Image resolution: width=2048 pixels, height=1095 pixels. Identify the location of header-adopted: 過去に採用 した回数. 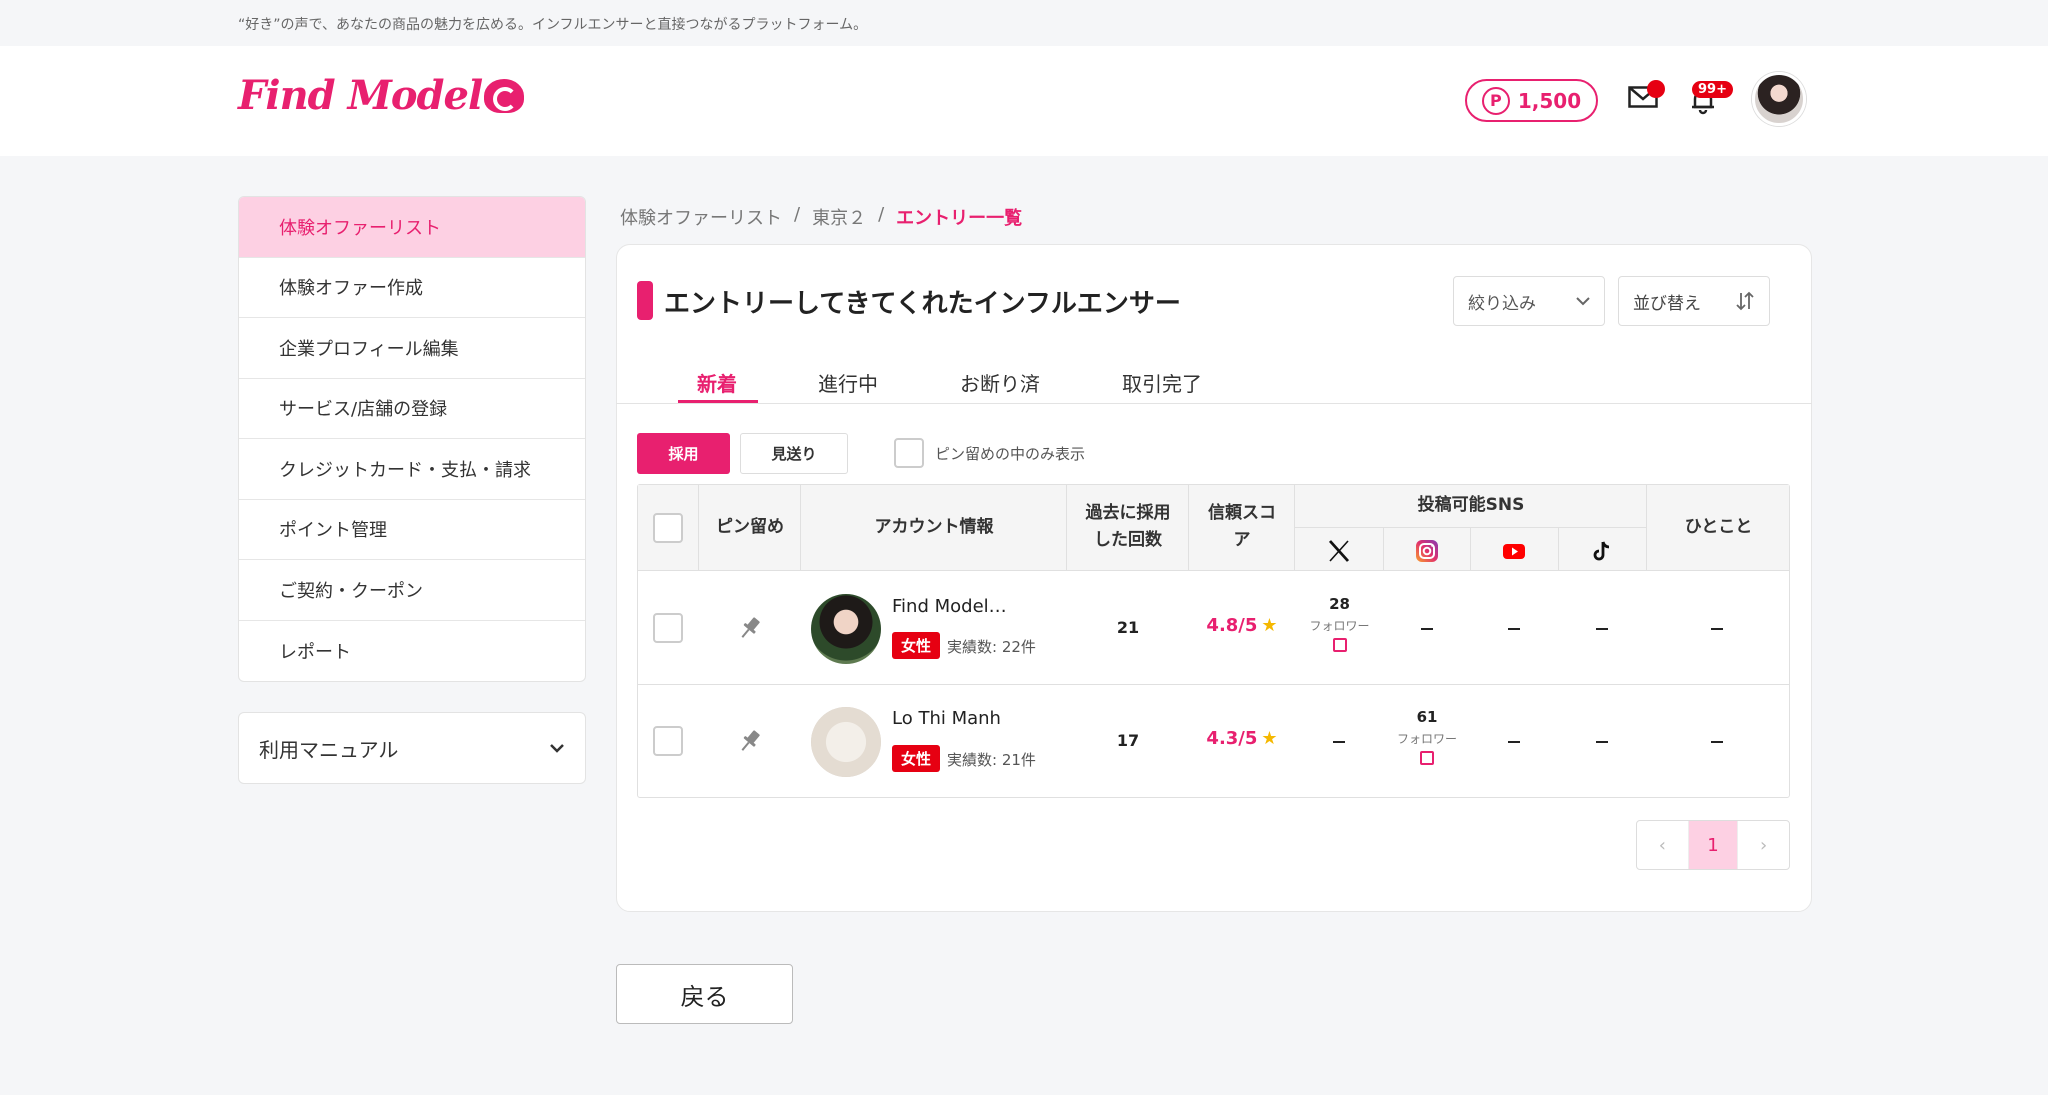
(1128, 527).